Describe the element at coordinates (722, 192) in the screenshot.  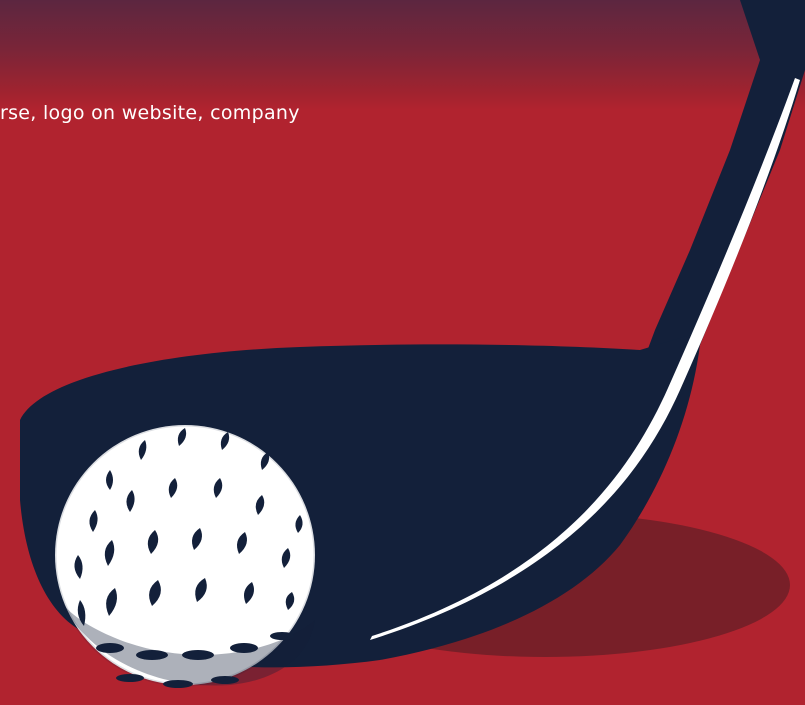
I see `club-shaft-icon` at that location.